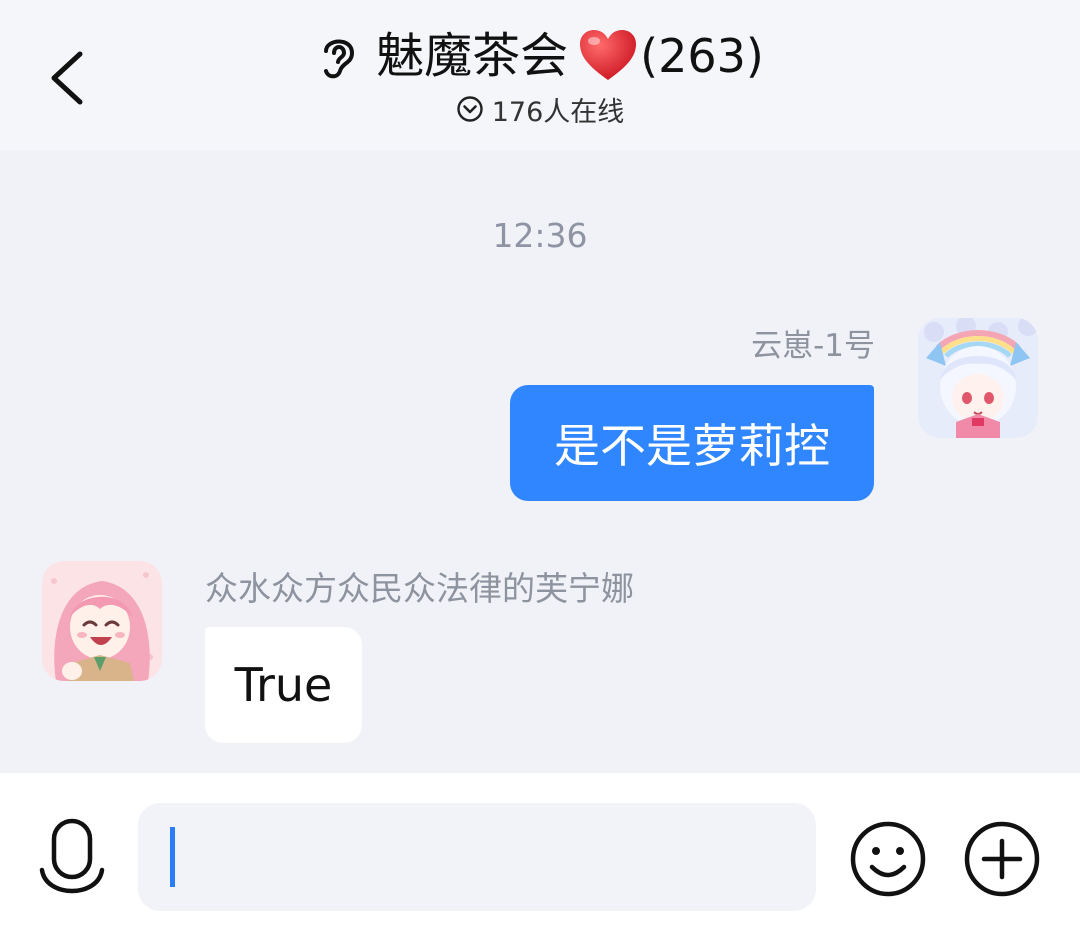  Describe the element at coordinates (702, 56) in the screenshot. I see `member-count: (263)` at that location.